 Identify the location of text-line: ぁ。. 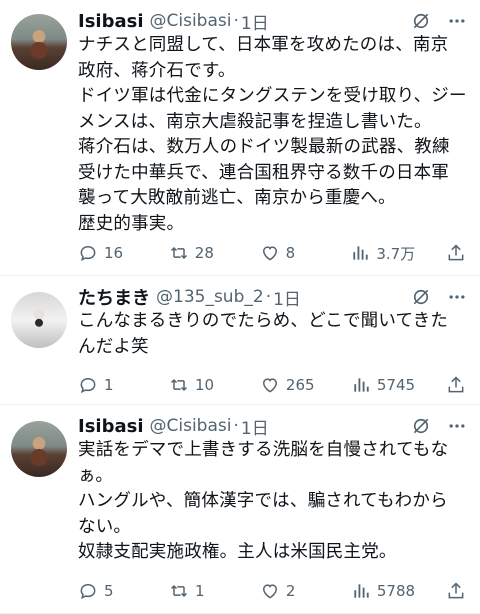
(96, 475).